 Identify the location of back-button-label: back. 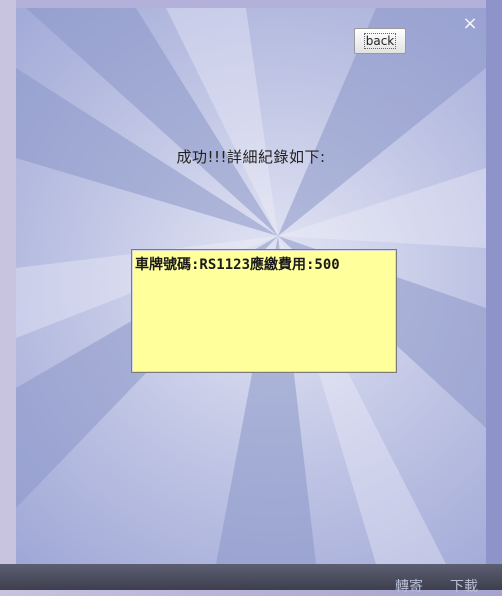
(380, 41).